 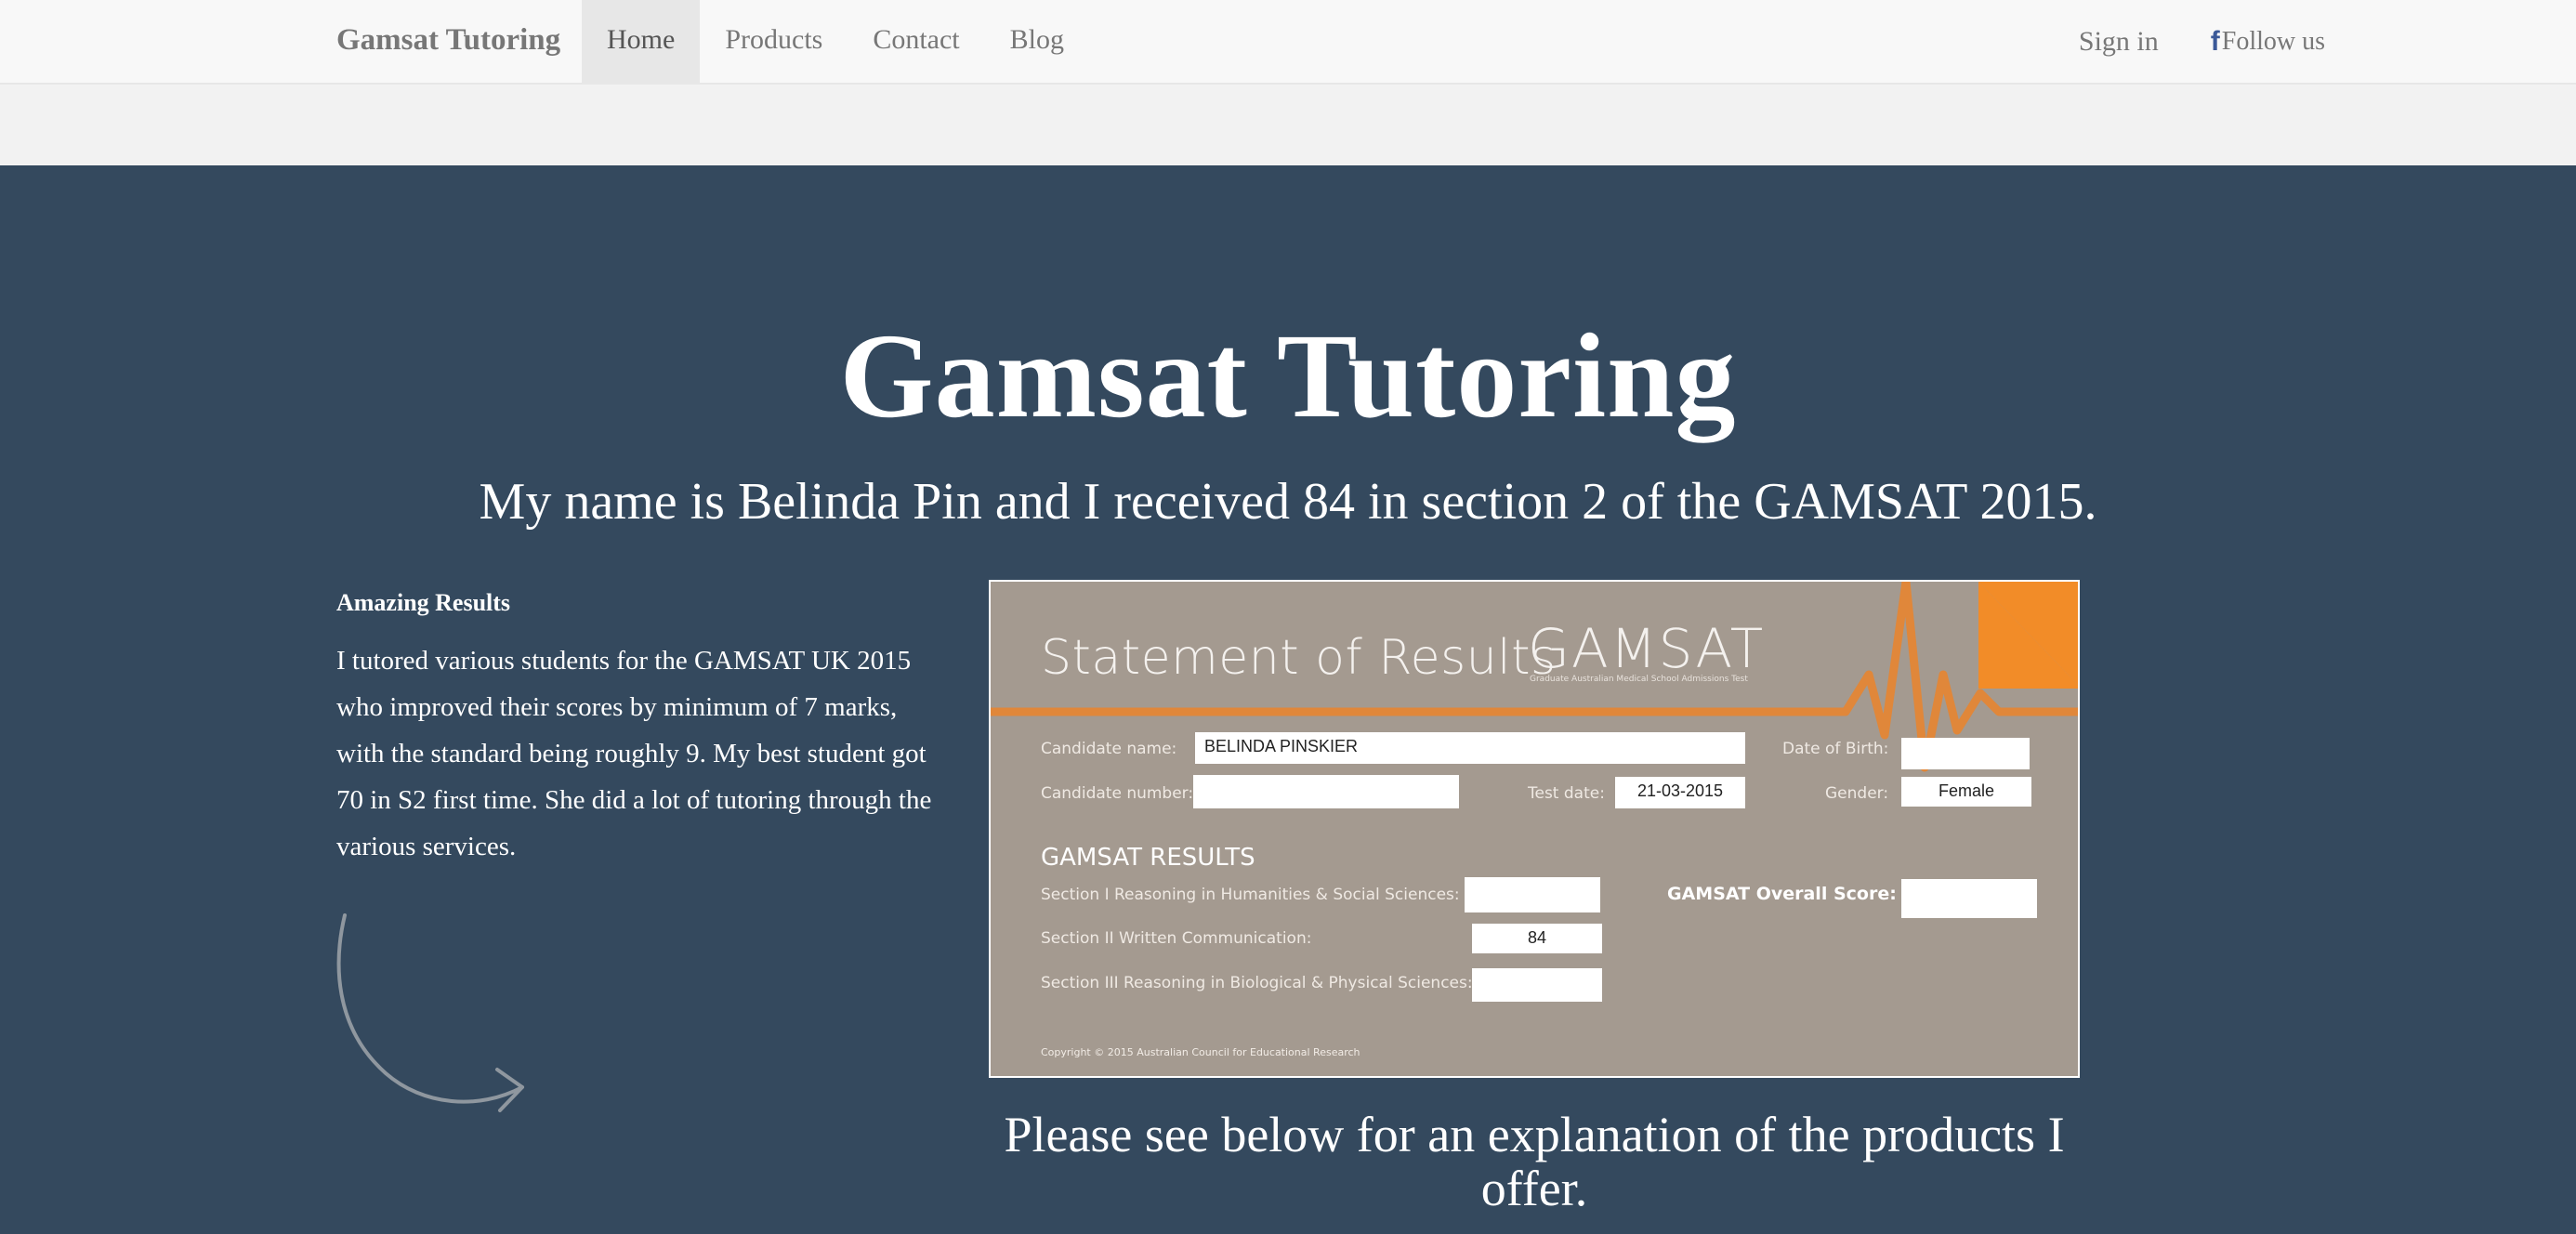 I want to click on brand-link: Gamsat Tutoring, so click(x=448, y=41).